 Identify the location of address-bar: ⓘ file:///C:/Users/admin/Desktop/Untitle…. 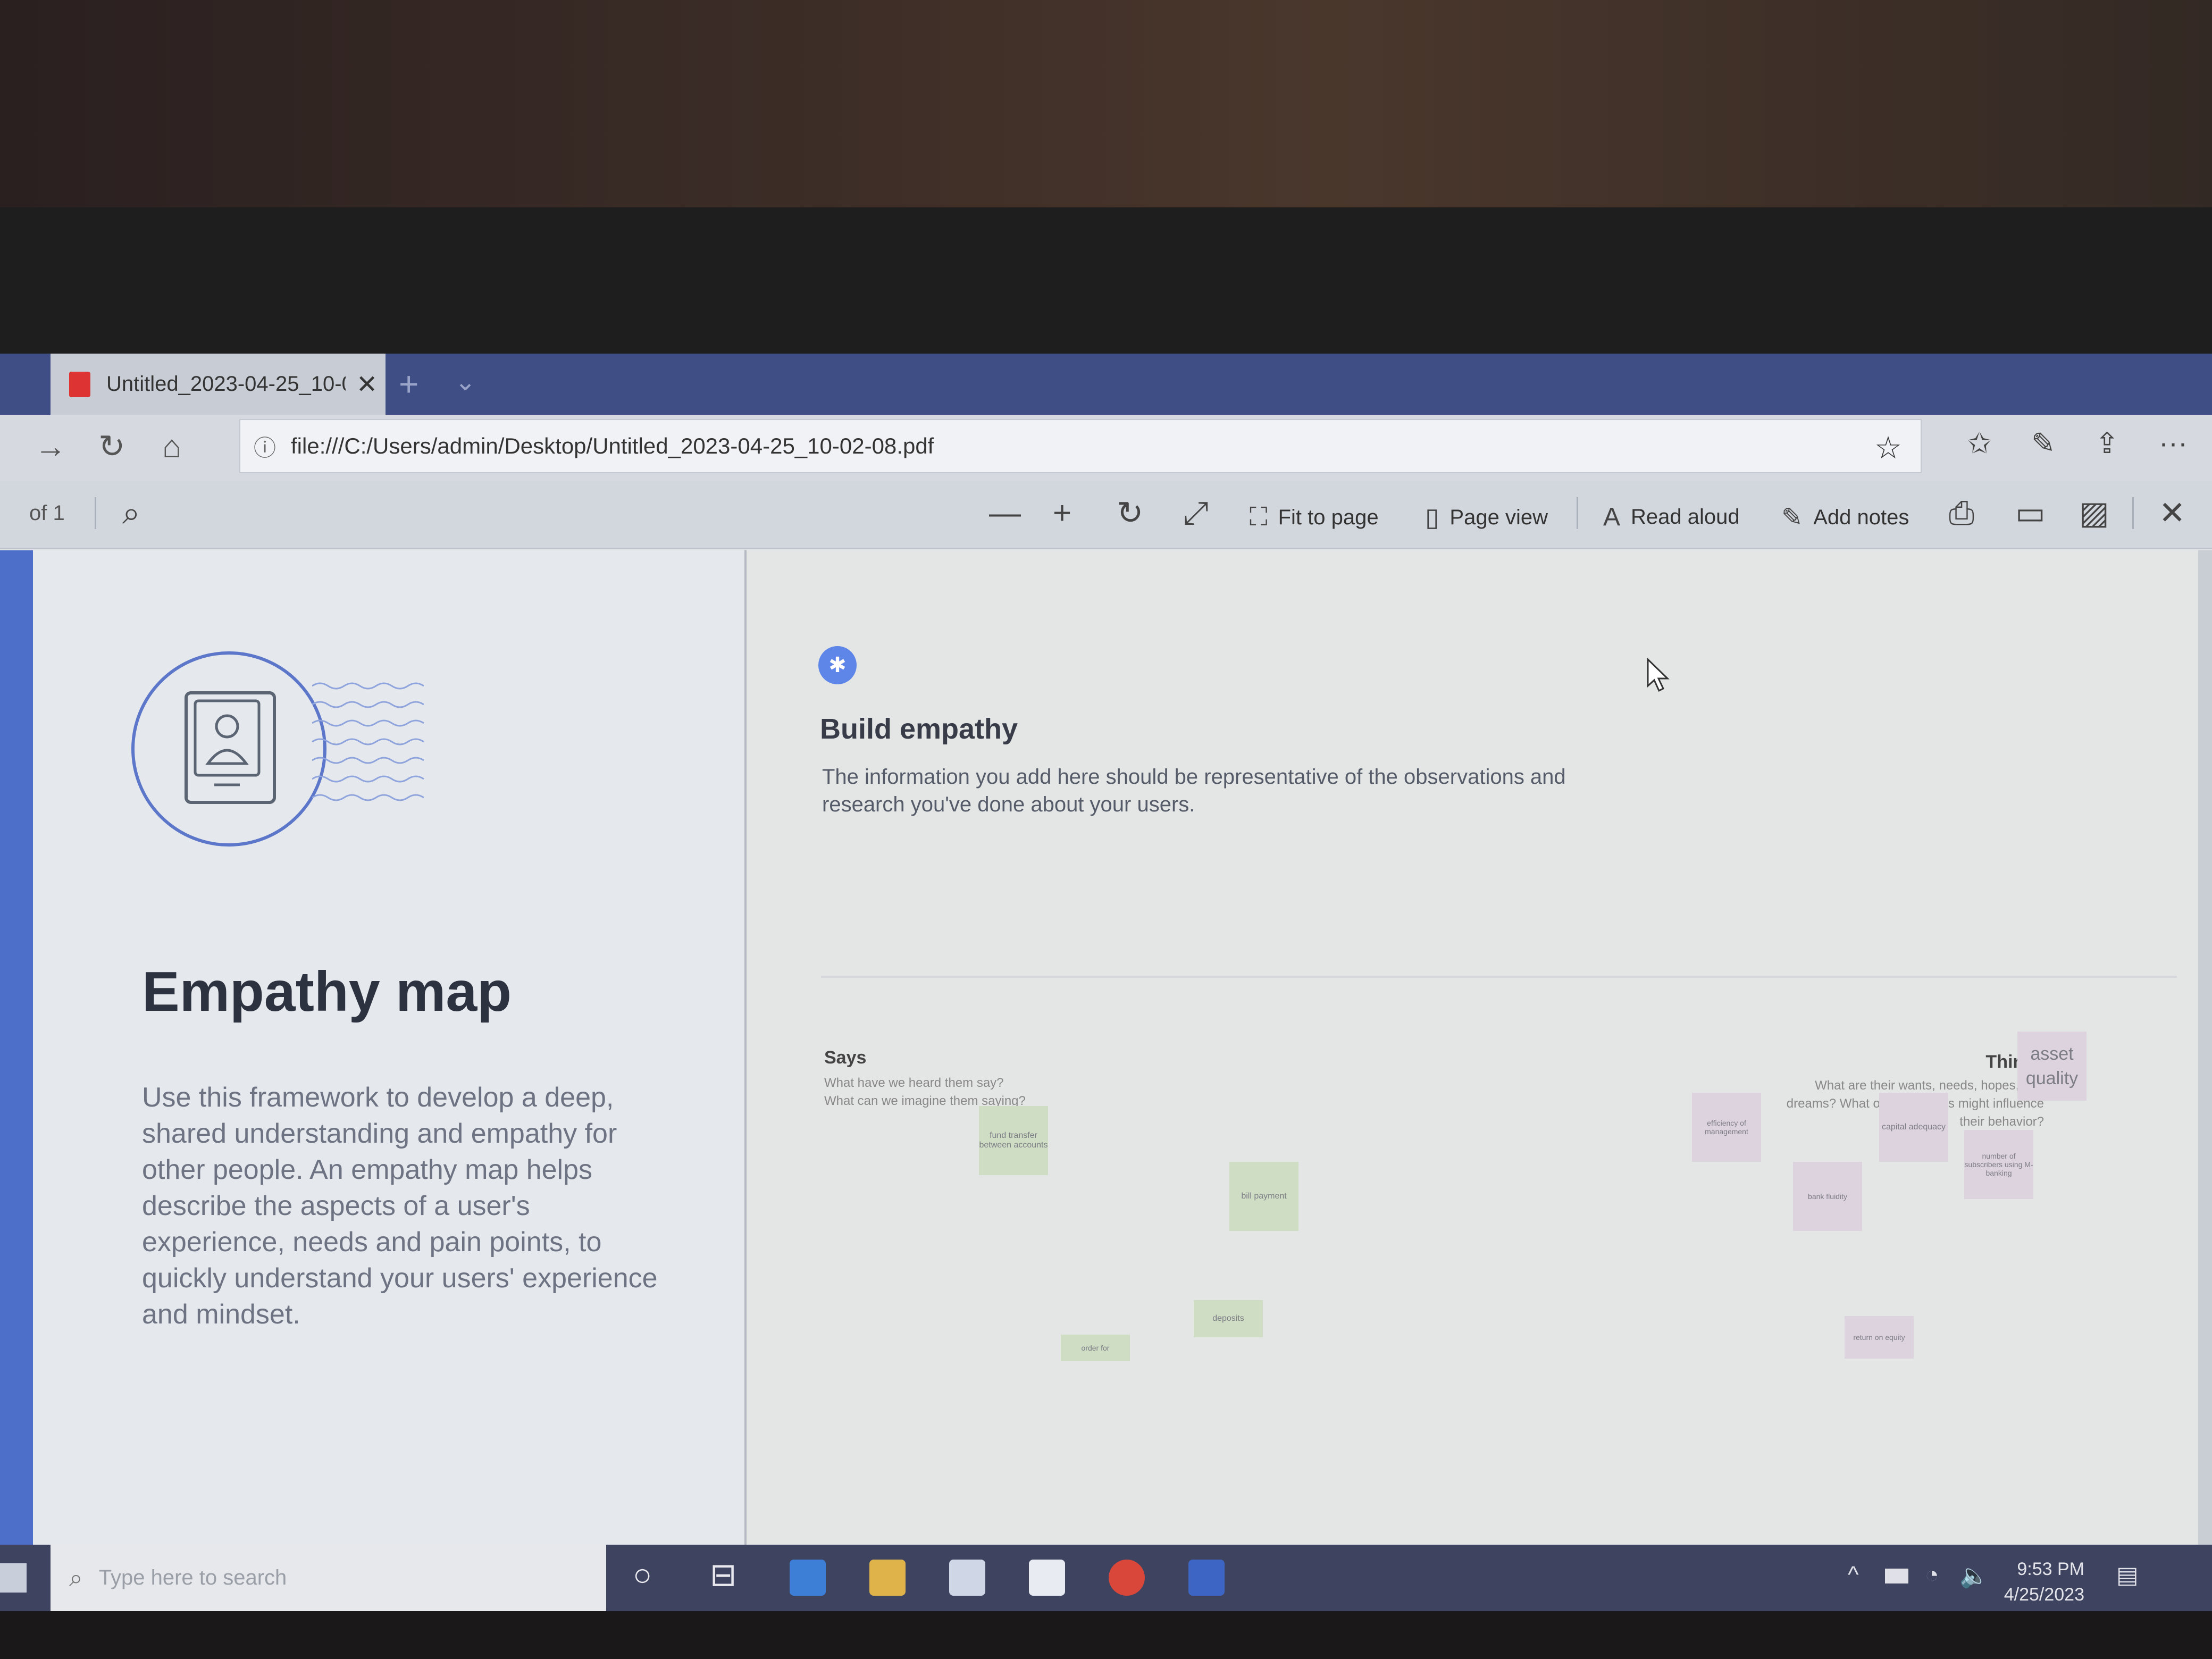
(1080, 446).